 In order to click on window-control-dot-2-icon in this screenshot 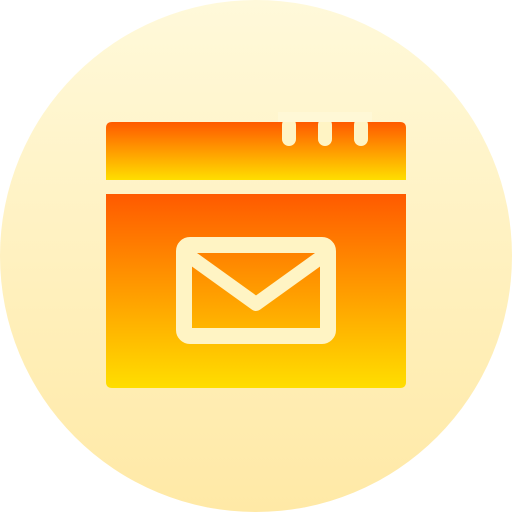, I will do `click(325, 132)`.